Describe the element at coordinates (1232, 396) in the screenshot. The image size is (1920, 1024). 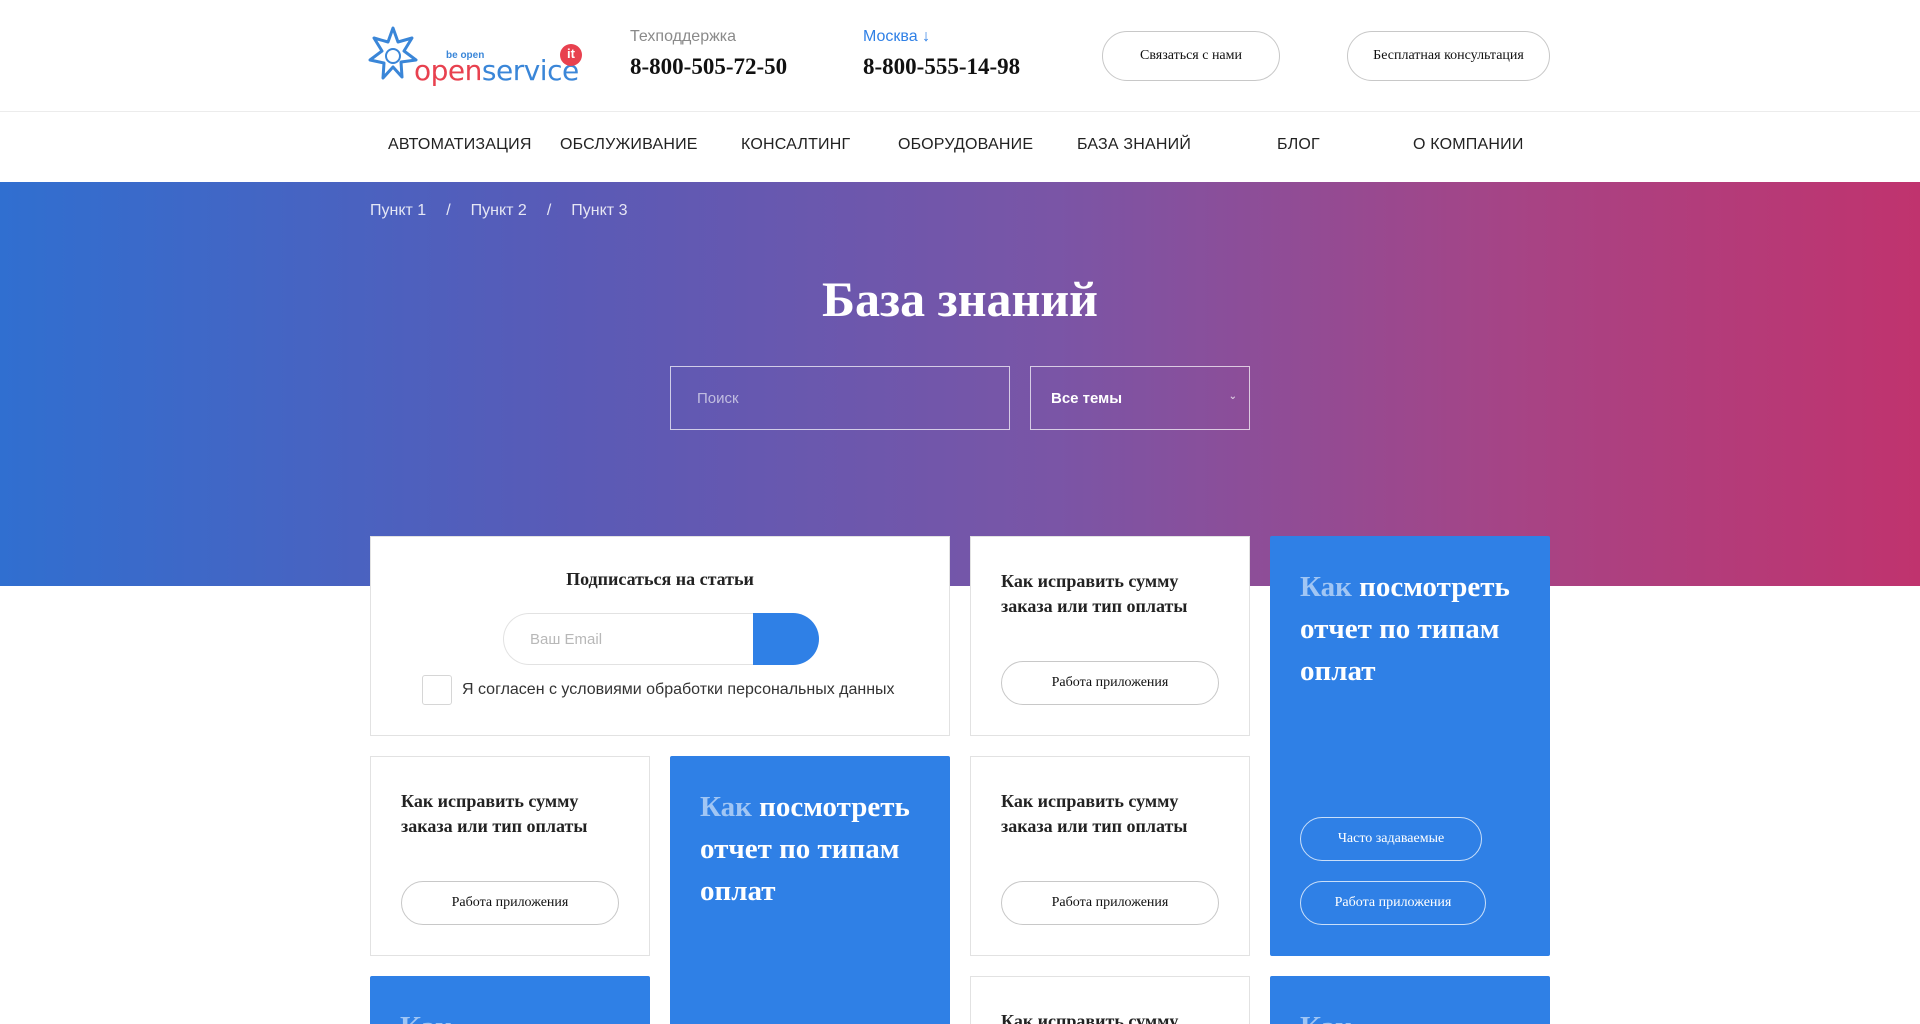
I see `chevron-down-icon: ⌄` at that location.